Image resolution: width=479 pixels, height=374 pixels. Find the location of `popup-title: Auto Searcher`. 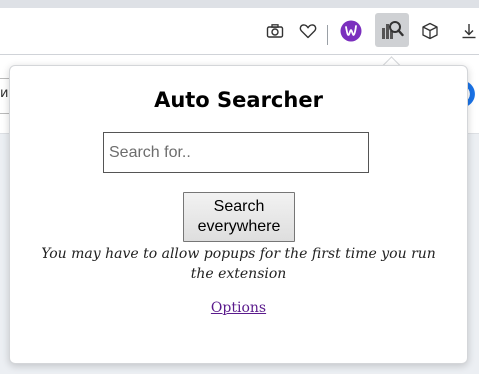

popup-title: Auto Searcher is located at coordinates (238, 100).